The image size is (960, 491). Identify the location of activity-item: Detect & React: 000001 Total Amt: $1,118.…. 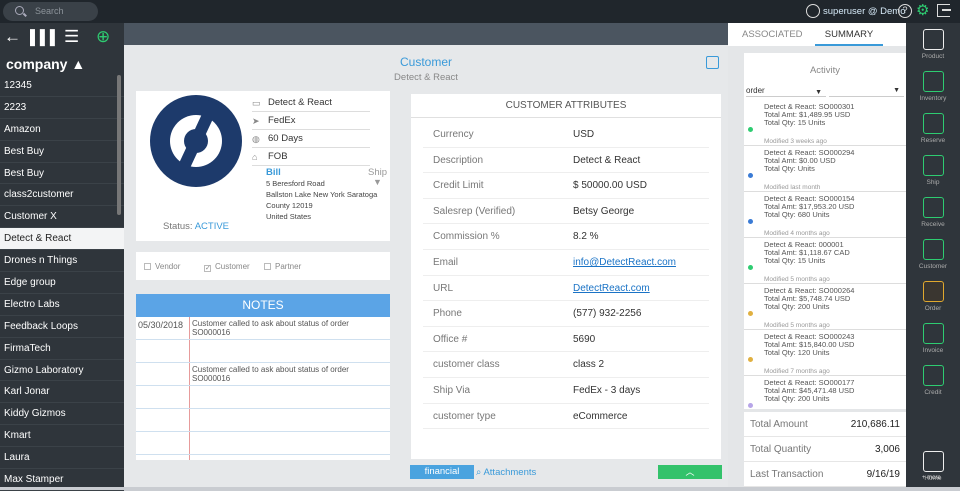
(825, 261).